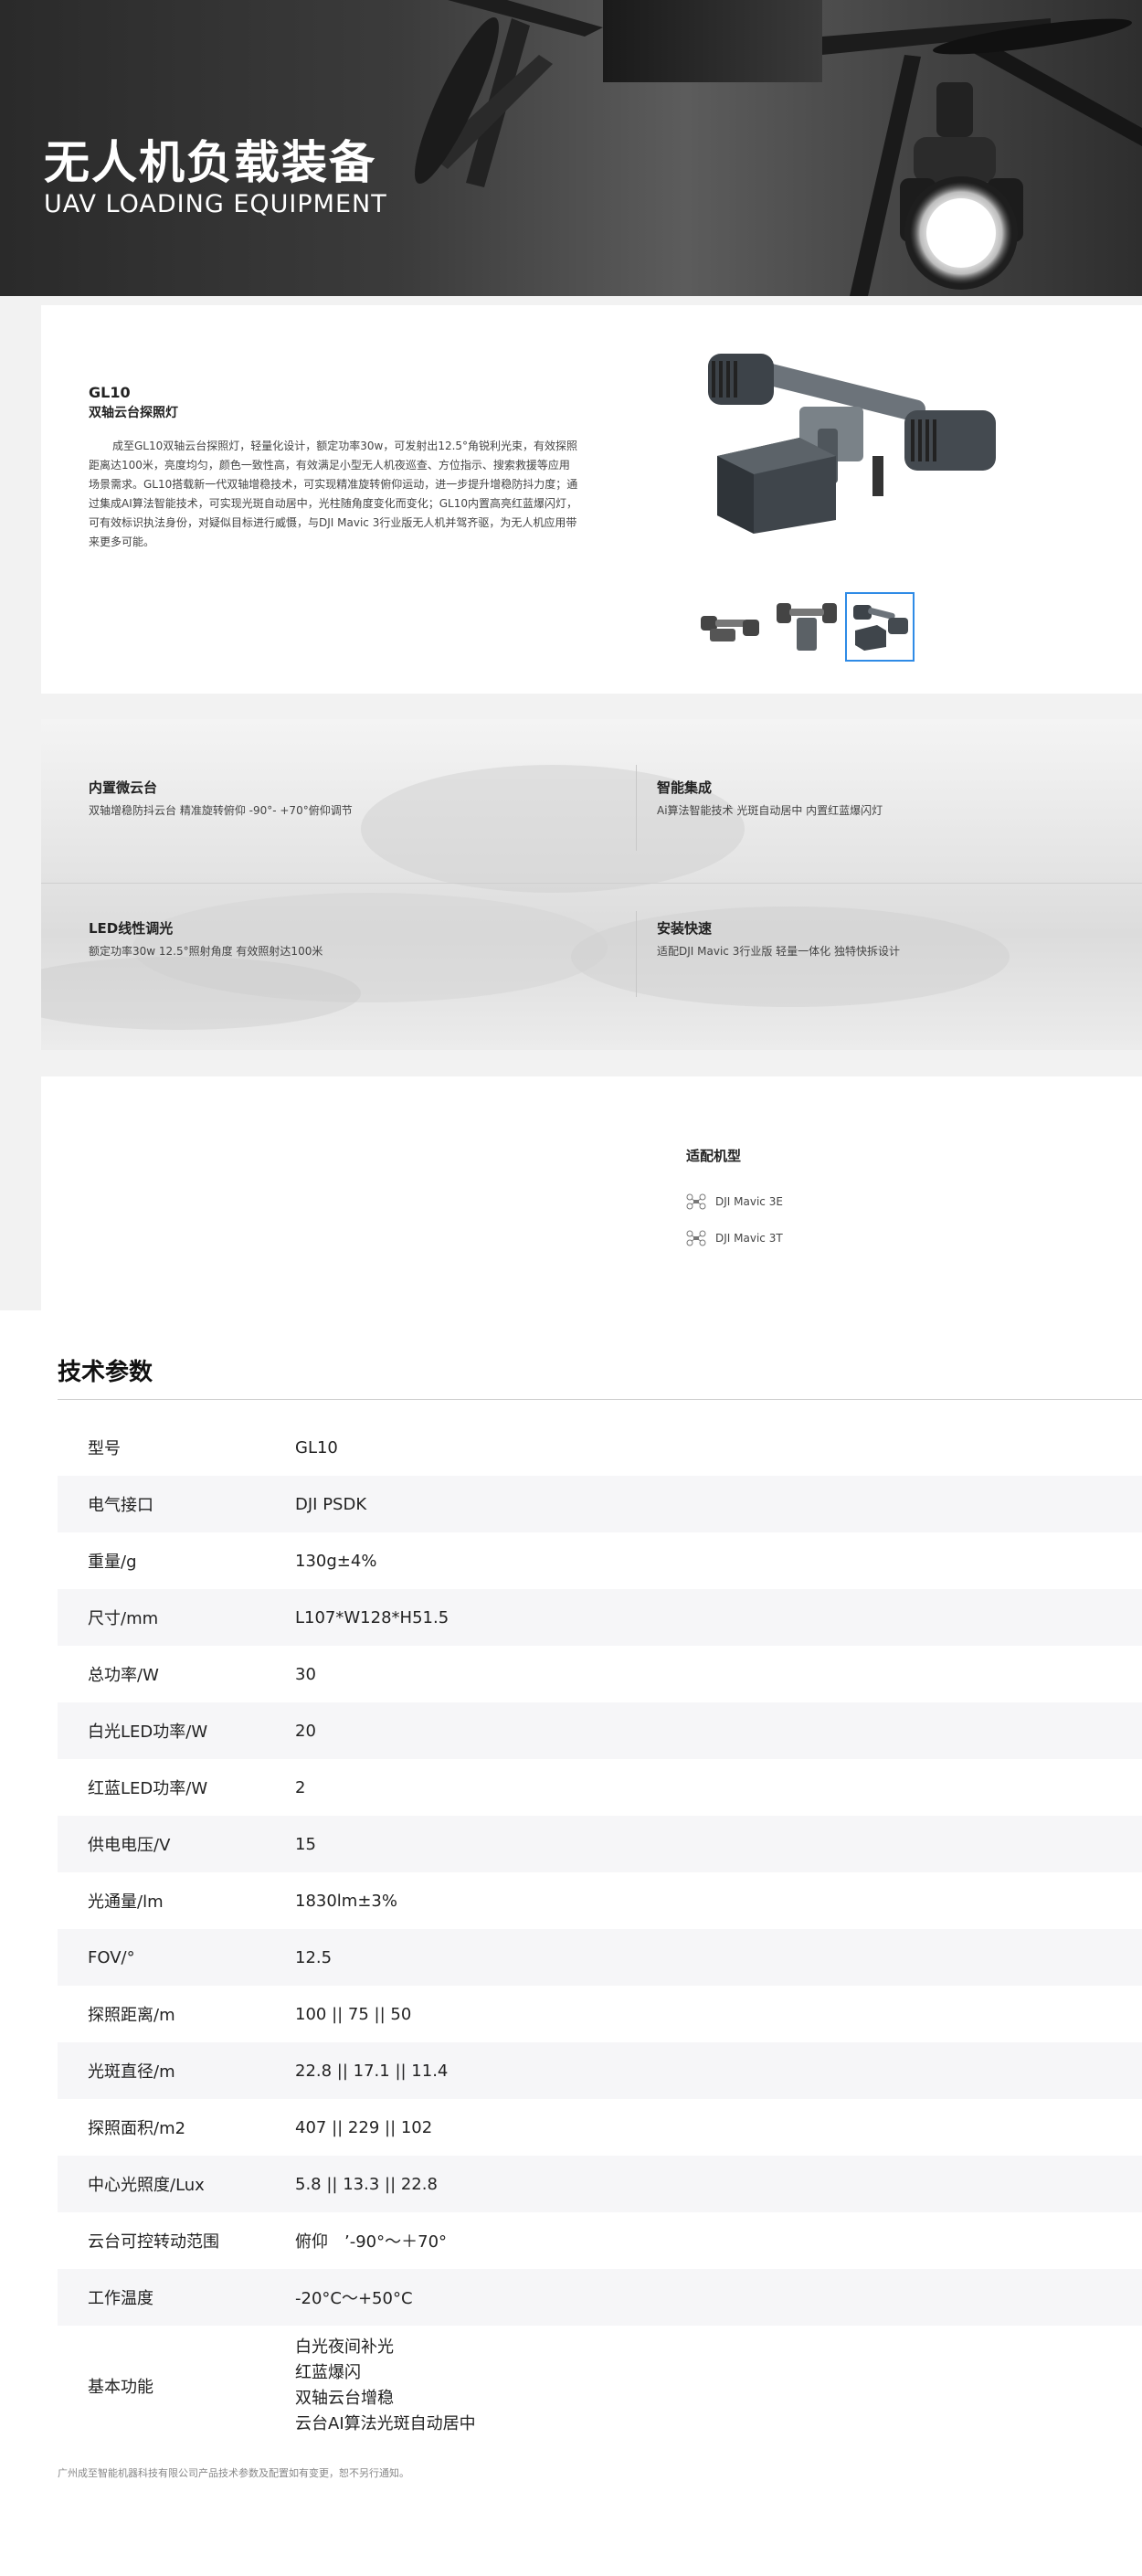 Image resolution: width=1142 pixels, height=2576 pixels. What do you see at coordinates (600, 2014) in the screenshot?
I see `table-row: 探照距离/m 100 || 75 || 50` at bounding box center [600, 2014].